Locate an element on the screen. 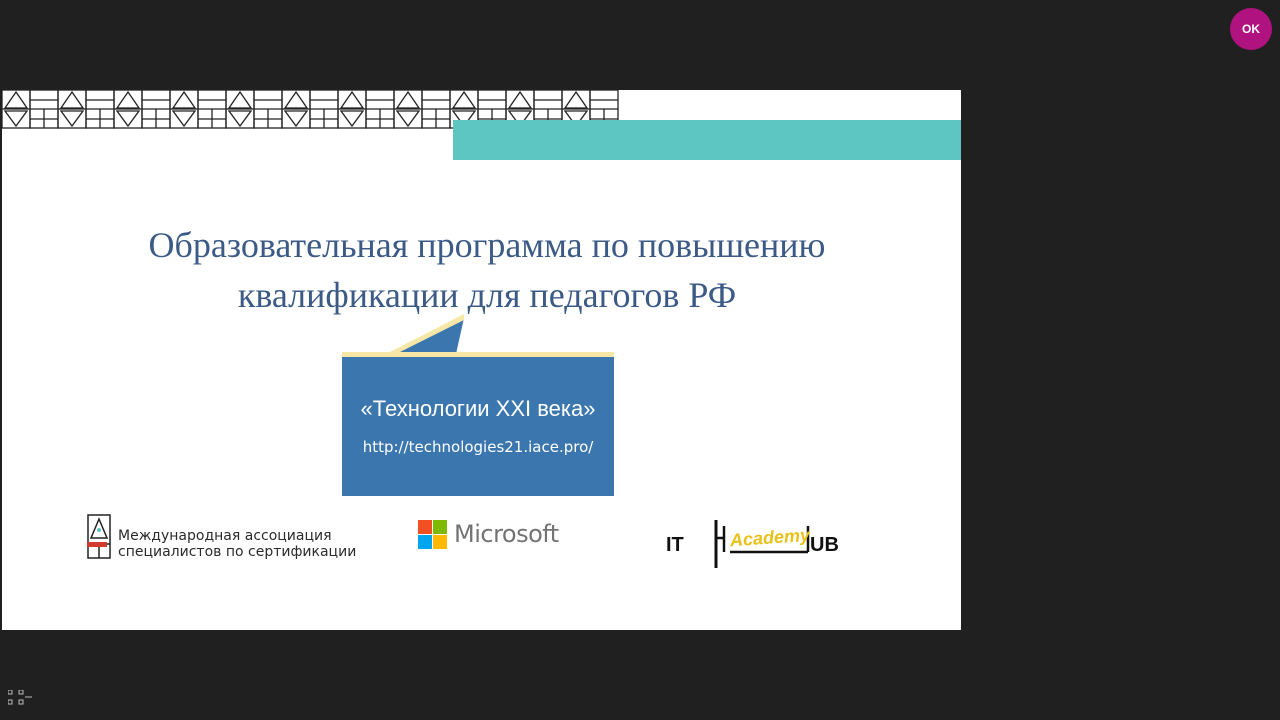  ithub-suffix: UB is located at coordinates (824, 545).